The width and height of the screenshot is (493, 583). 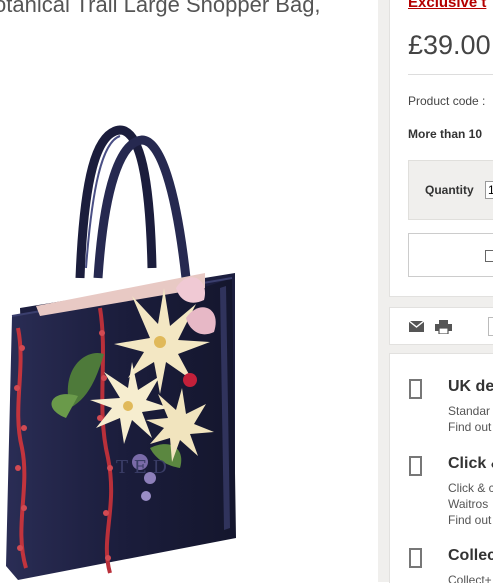 What do you see at coordinates (489, 256) in the screenshot?
I see `button-icon` at bounding box center [489, 256].